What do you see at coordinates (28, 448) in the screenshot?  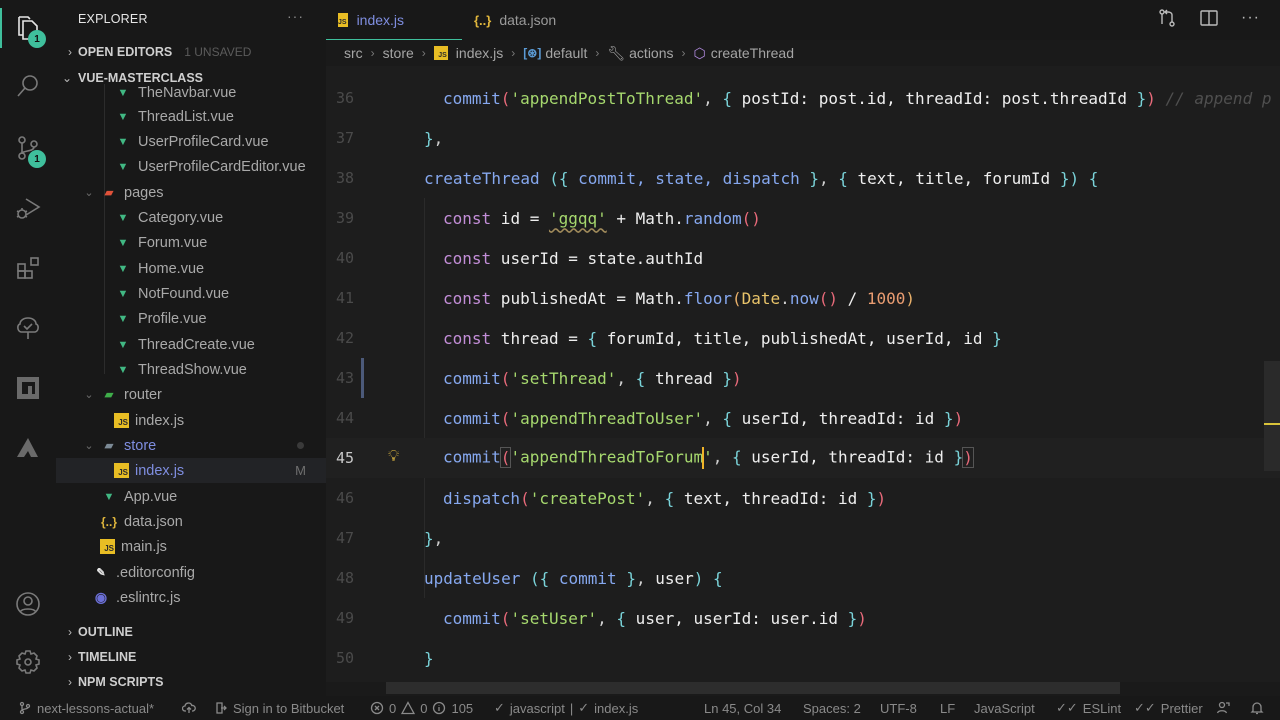 I see `activity-atlassian` at bounding box center [28, 448].